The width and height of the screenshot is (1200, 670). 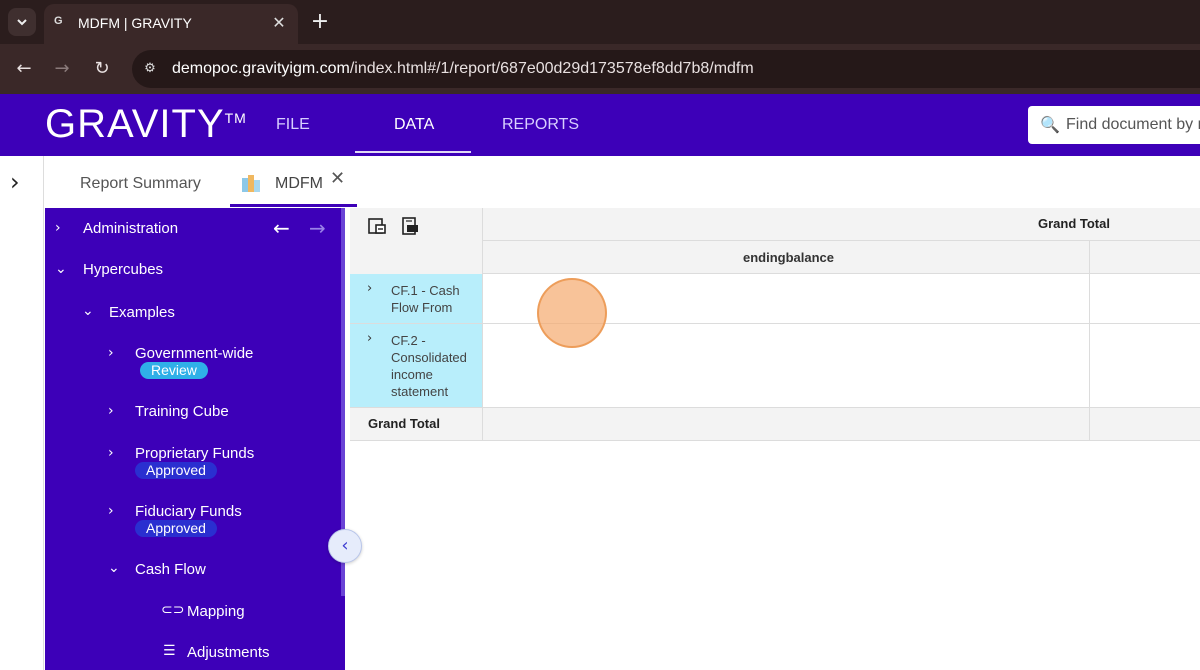 I want to click on browser-tab: G MDFM | GRAVITY ✕, so click(x=171, y=24).